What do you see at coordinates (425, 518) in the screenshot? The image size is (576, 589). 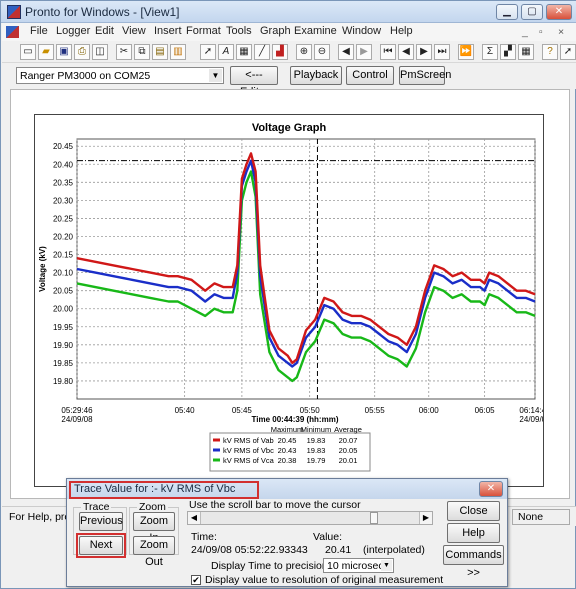 I see `scroll-right-icon: ▶` at bounding box center [425, 518].